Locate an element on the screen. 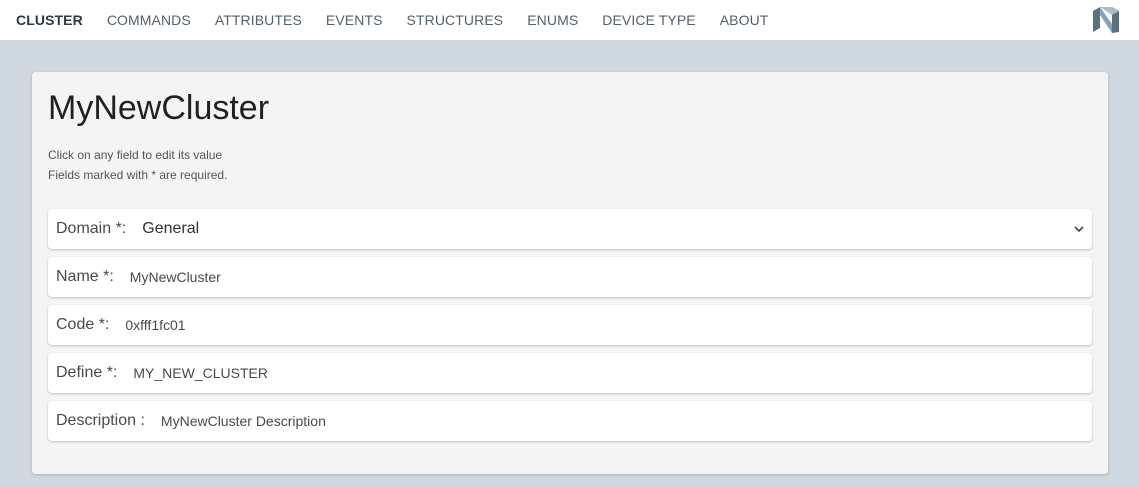  required-hint: Fields marked with * are required. is located at coordinates (138, 175).